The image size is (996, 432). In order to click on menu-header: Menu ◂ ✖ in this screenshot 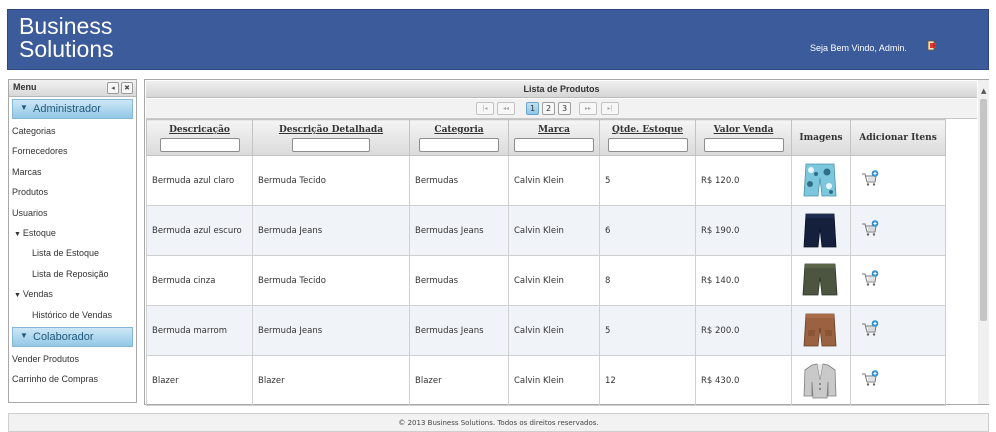, I will do `click(72, 88)`.